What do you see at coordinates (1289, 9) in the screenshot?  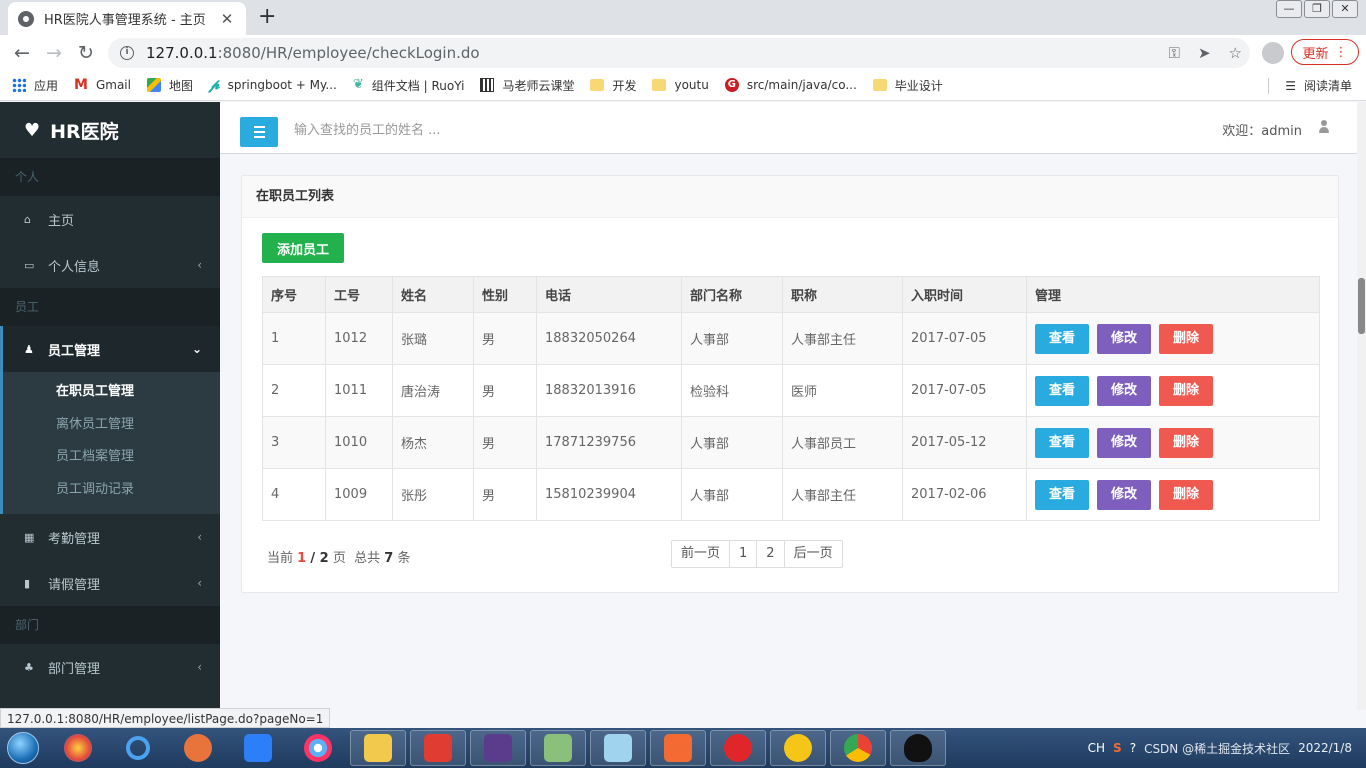 I see `minimize-button: —` at bounding box center [1289, 9].